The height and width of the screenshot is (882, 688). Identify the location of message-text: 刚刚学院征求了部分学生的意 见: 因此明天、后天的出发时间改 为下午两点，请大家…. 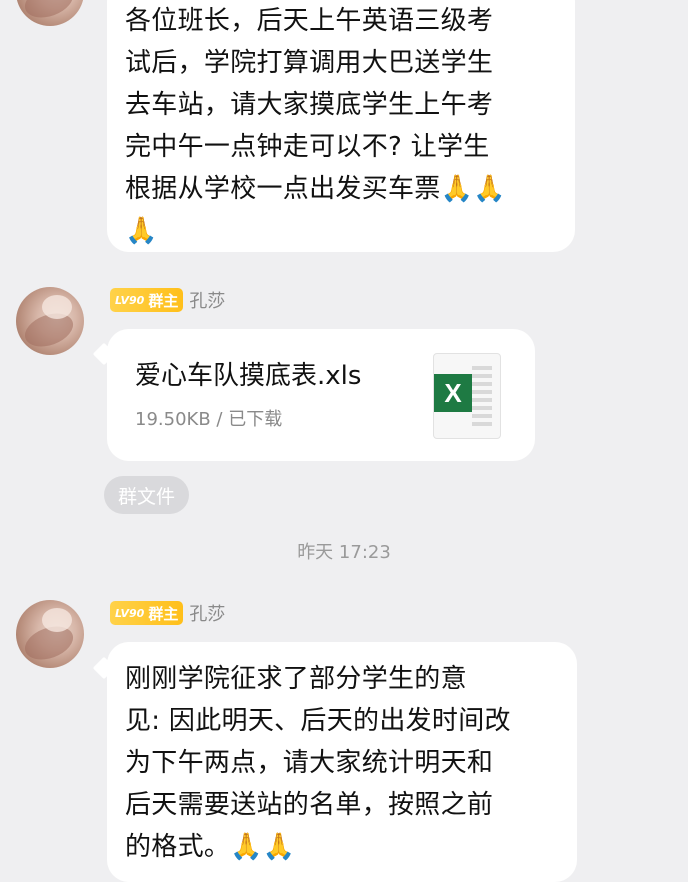
(318, 763).